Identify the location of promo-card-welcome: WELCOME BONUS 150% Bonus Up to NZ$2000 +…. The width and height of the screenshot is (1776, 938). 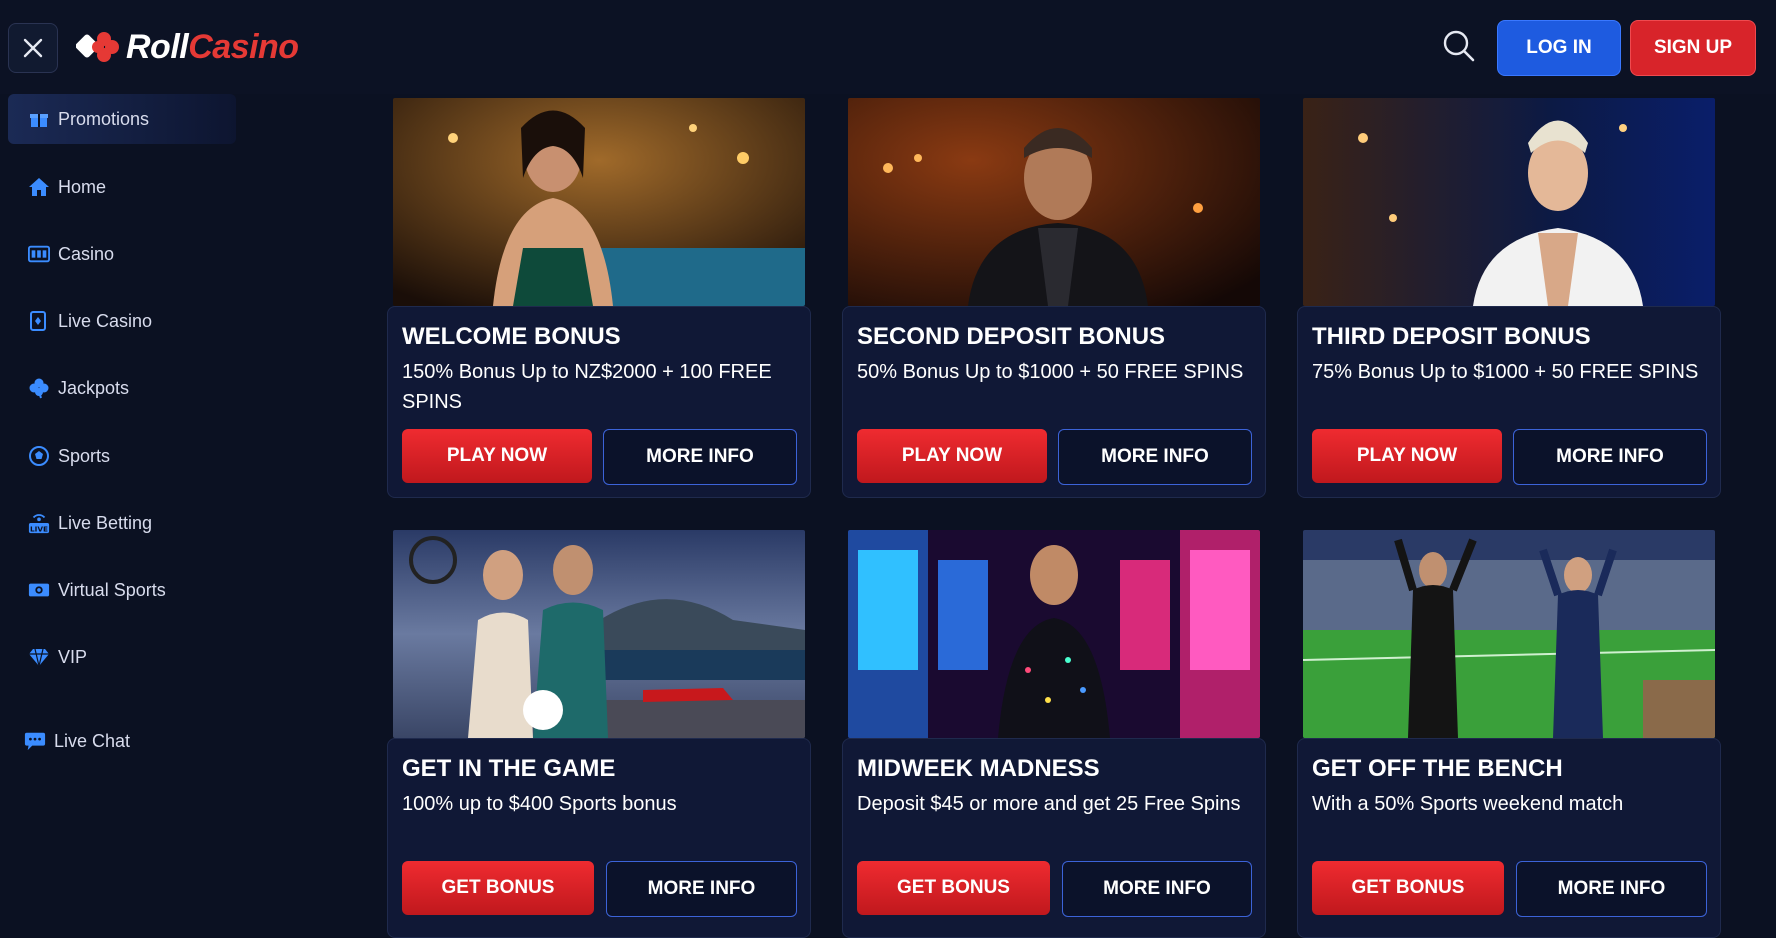
(599, 402).